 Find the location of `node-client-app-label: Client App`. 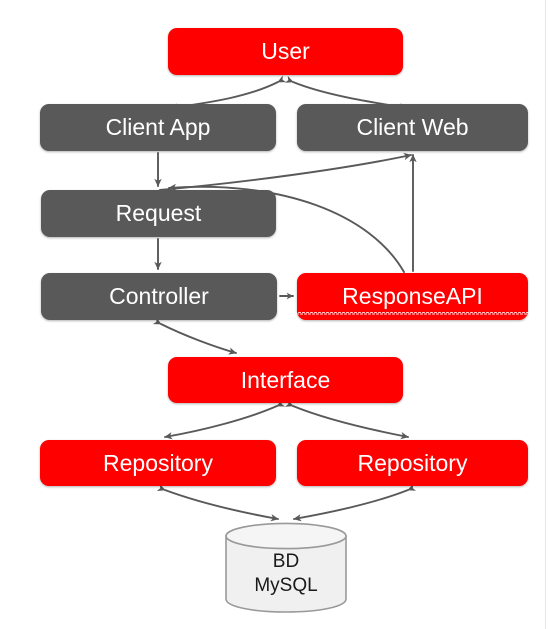

node-client-app-label: Client App is located at coordinates (158, 127).